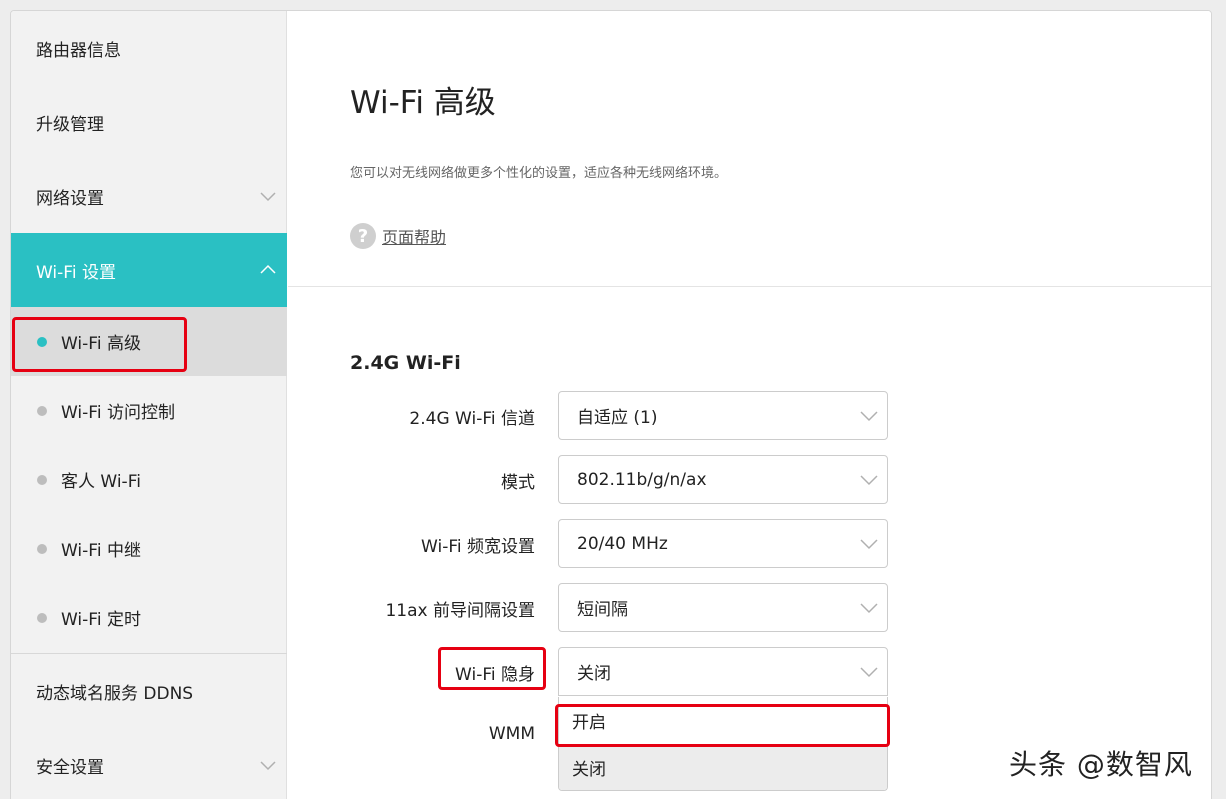 The image size is (1226, 799). I want to click on section-title-2g: 2.4G Wi-Fi, so click(405, 363).